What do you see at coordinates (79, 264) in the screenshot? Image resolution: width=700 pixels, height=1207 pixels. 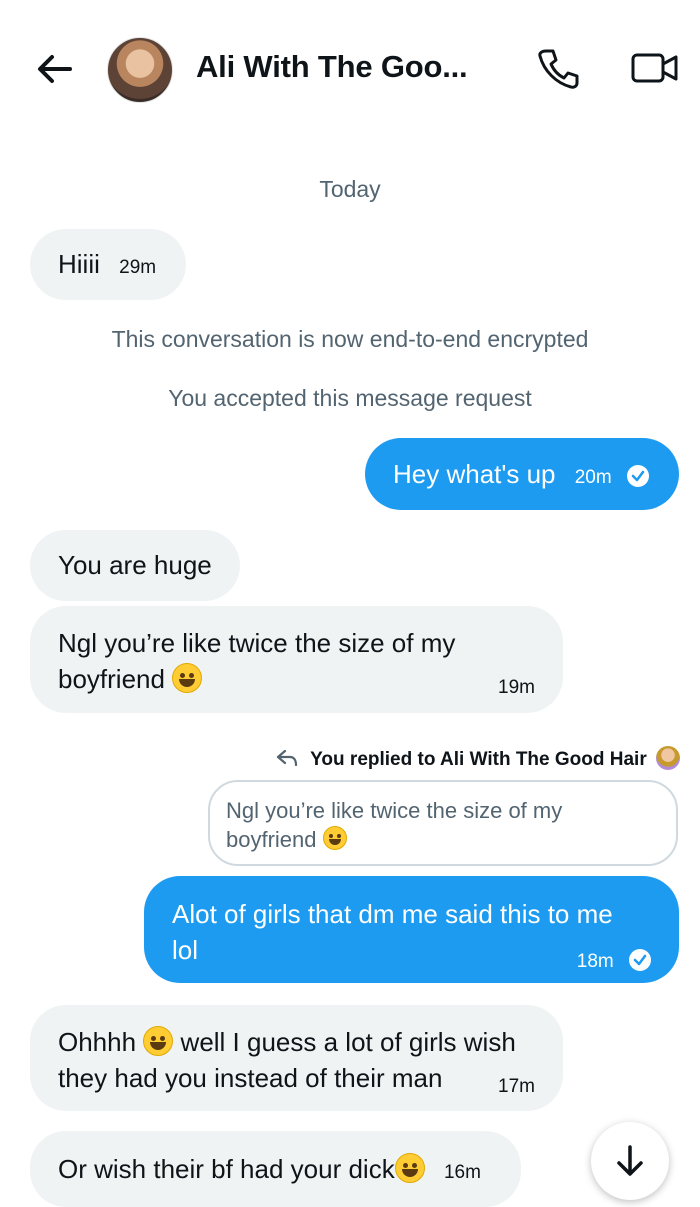 I see `message-text: Hiiii` at bounding box center [79, 264].